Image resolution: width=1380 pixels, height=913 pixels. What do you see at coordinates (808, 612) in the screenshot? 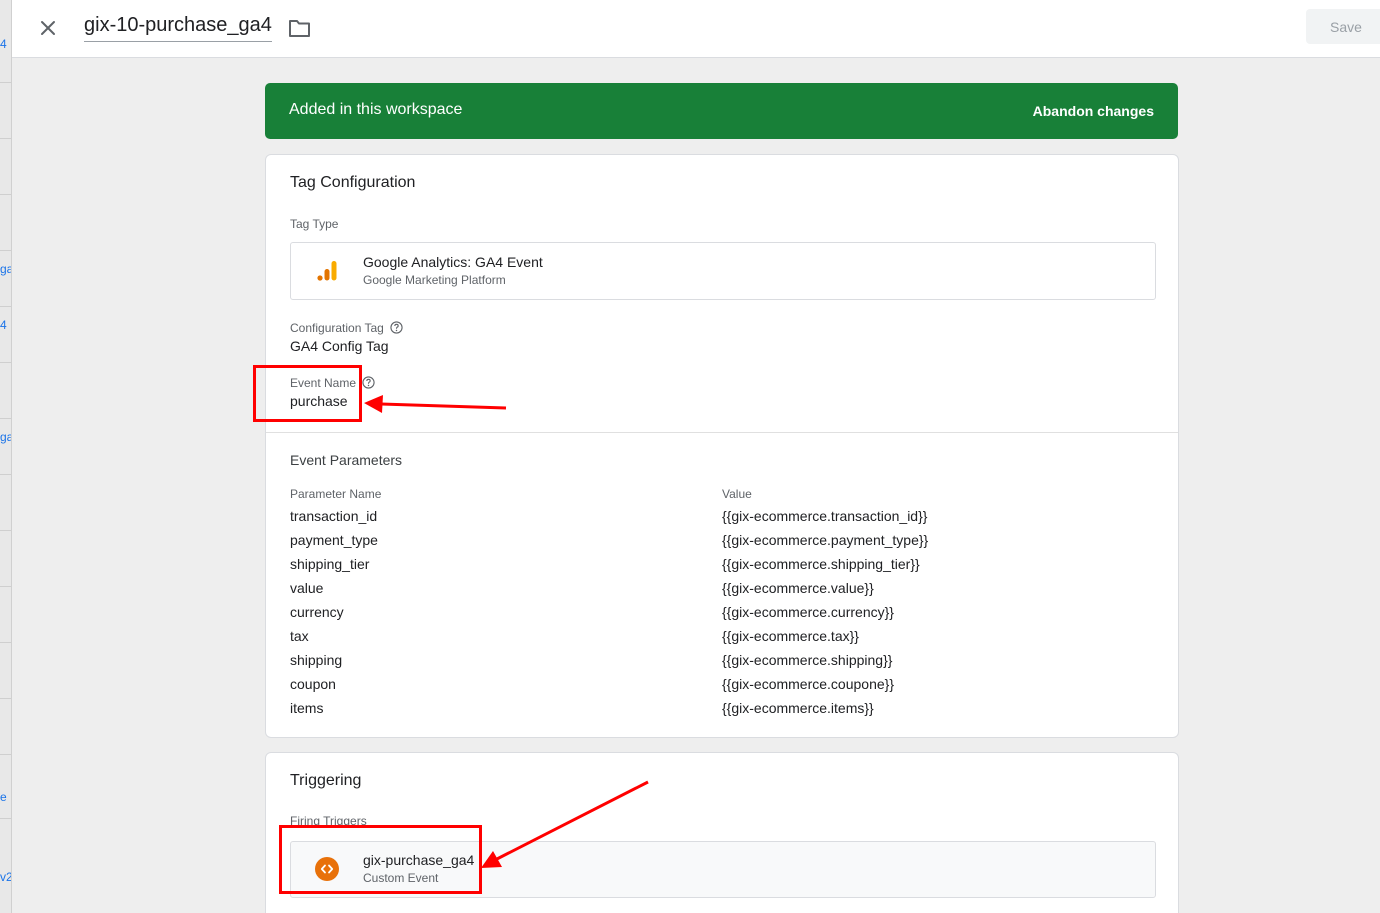
I see `parameter-value: {{gix-ecommerce.currency}}` at bounding box center [808, 612].